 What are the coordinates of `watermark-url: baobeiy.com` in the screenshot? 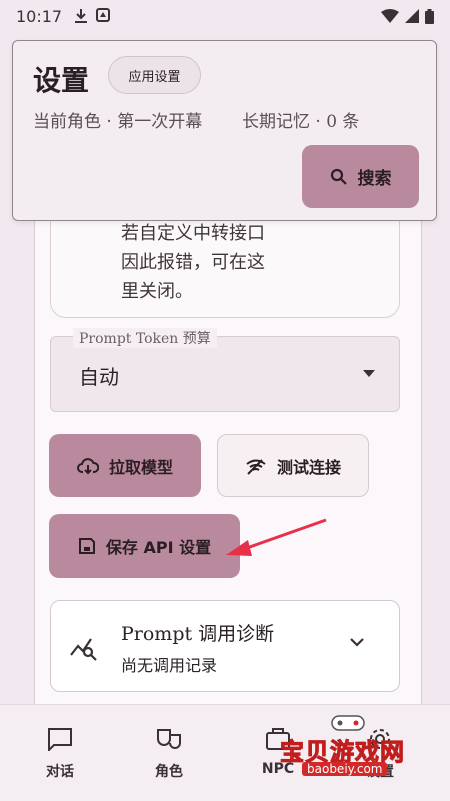 It's located at (345, 769).